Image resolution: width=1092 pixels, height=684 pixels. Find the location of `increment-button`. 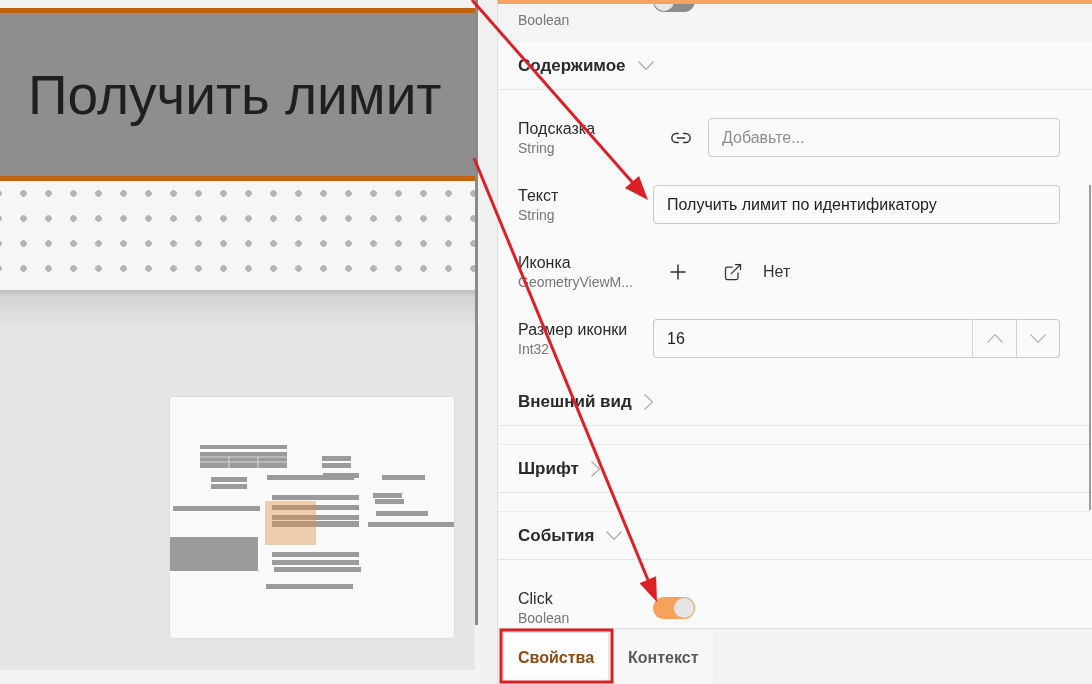

increment-button is located at coordinates (994, 338).